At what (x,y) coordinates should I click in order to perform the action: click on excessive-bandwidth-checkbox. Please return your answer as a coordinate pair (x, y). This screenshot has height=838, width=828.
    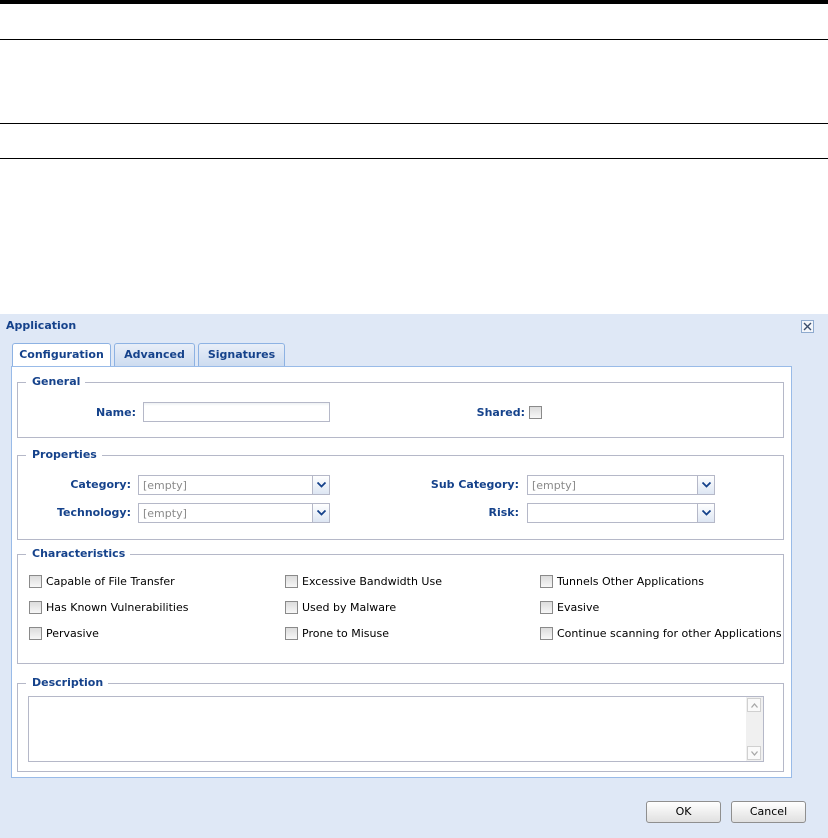
    Looking at the image, I should click on (291, 581).